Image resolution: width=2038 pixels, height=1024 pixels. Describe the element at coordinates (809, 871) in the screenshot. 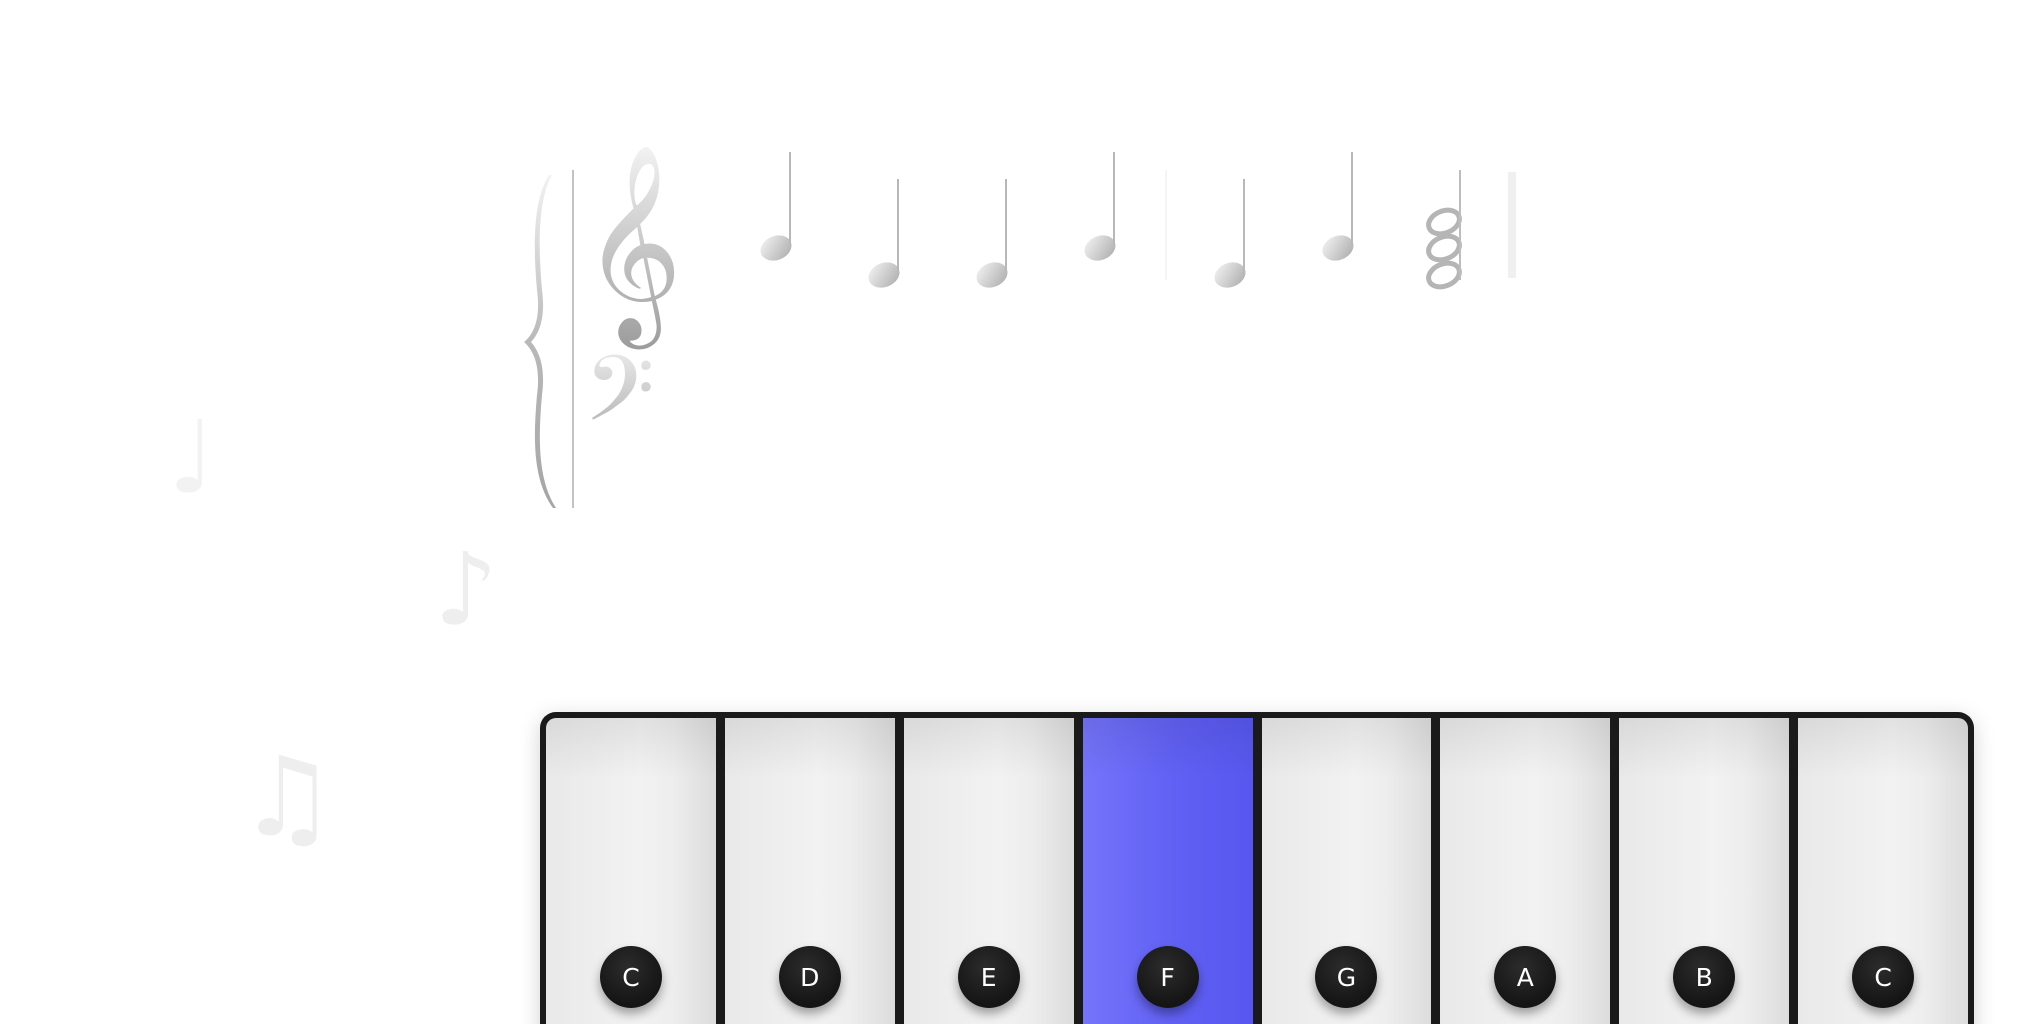

I see `piano-key: D` at that location.